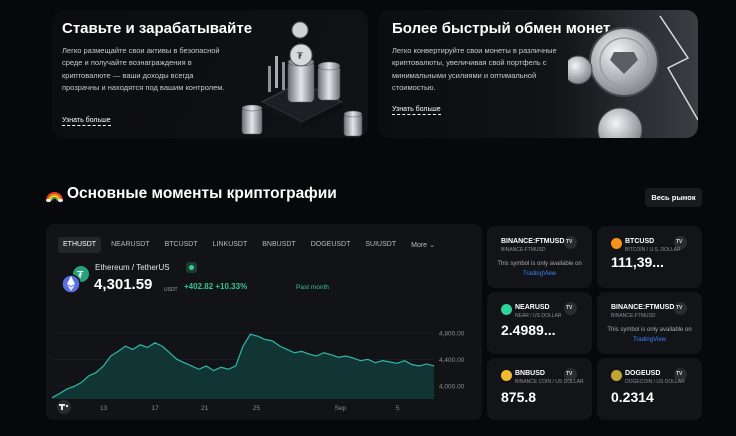 This screenshot has width=736, height=436. Describe the element at coordinates (452, 386) in the screenshot. I see `y-tick-label: 4,000.00` at that location.